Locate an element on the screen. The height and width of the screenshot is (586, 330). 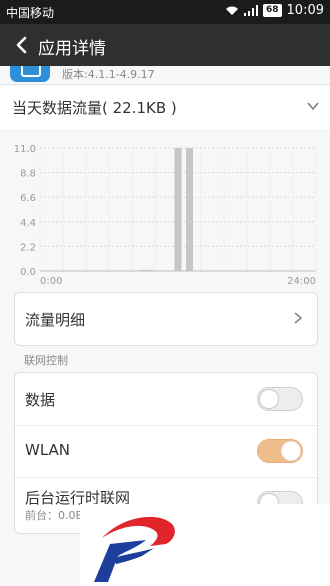
network-row-data: 数据 is located at coordinates (166, 399).